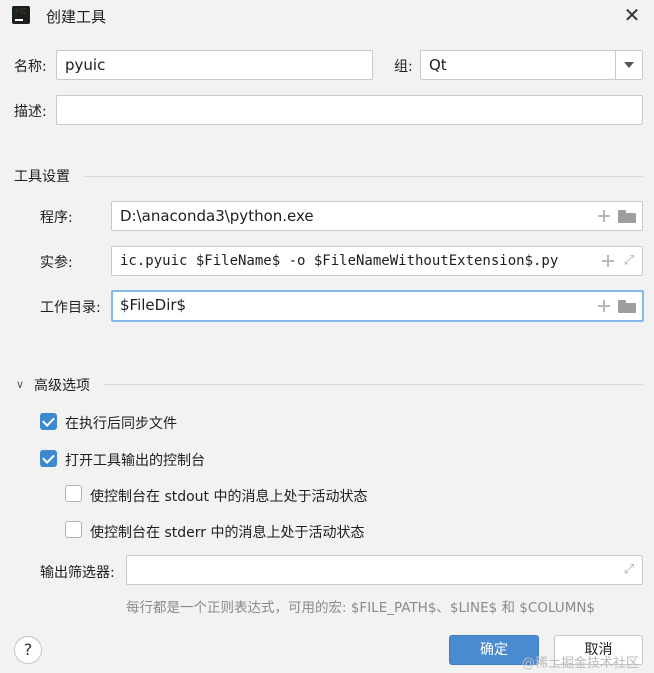  What do you see at coordinates (121, 424) in the screenshot?
I see `sync-files-label: 在执行后同步文件` at bounding box center [121, 424].